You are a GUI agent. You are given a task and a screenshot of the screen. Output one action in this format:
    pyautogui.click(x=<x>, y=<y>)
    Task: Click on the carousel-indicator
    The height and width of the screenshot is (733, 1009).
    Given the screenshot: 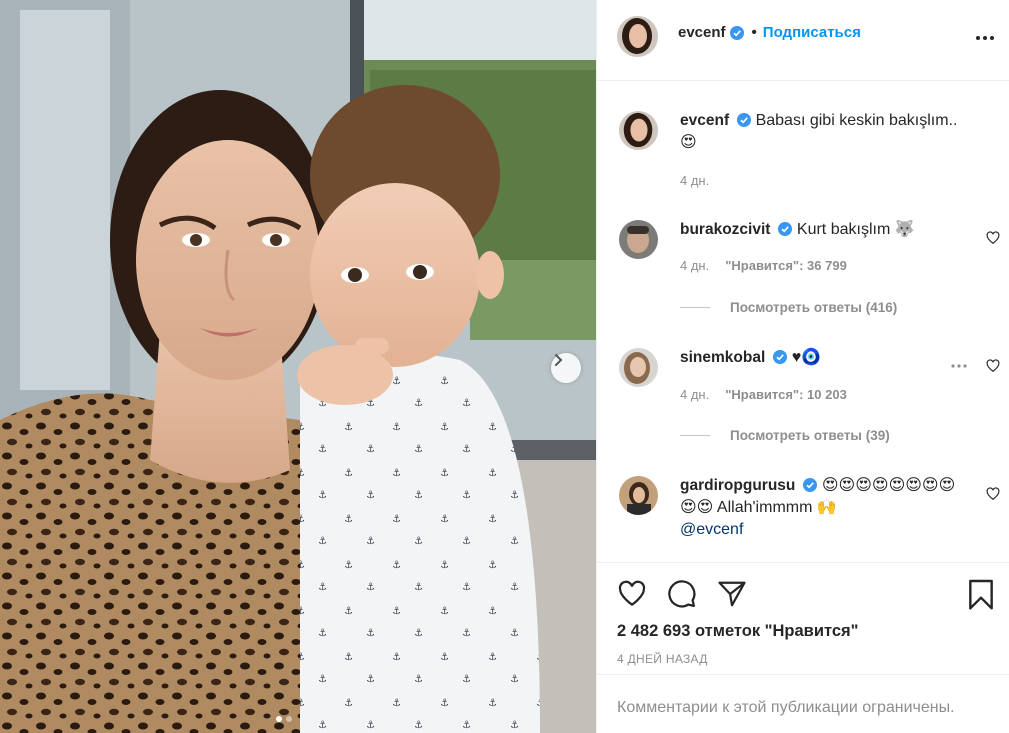 What is the action you would take?
    pyautogui.click(x=284, y=719)
    